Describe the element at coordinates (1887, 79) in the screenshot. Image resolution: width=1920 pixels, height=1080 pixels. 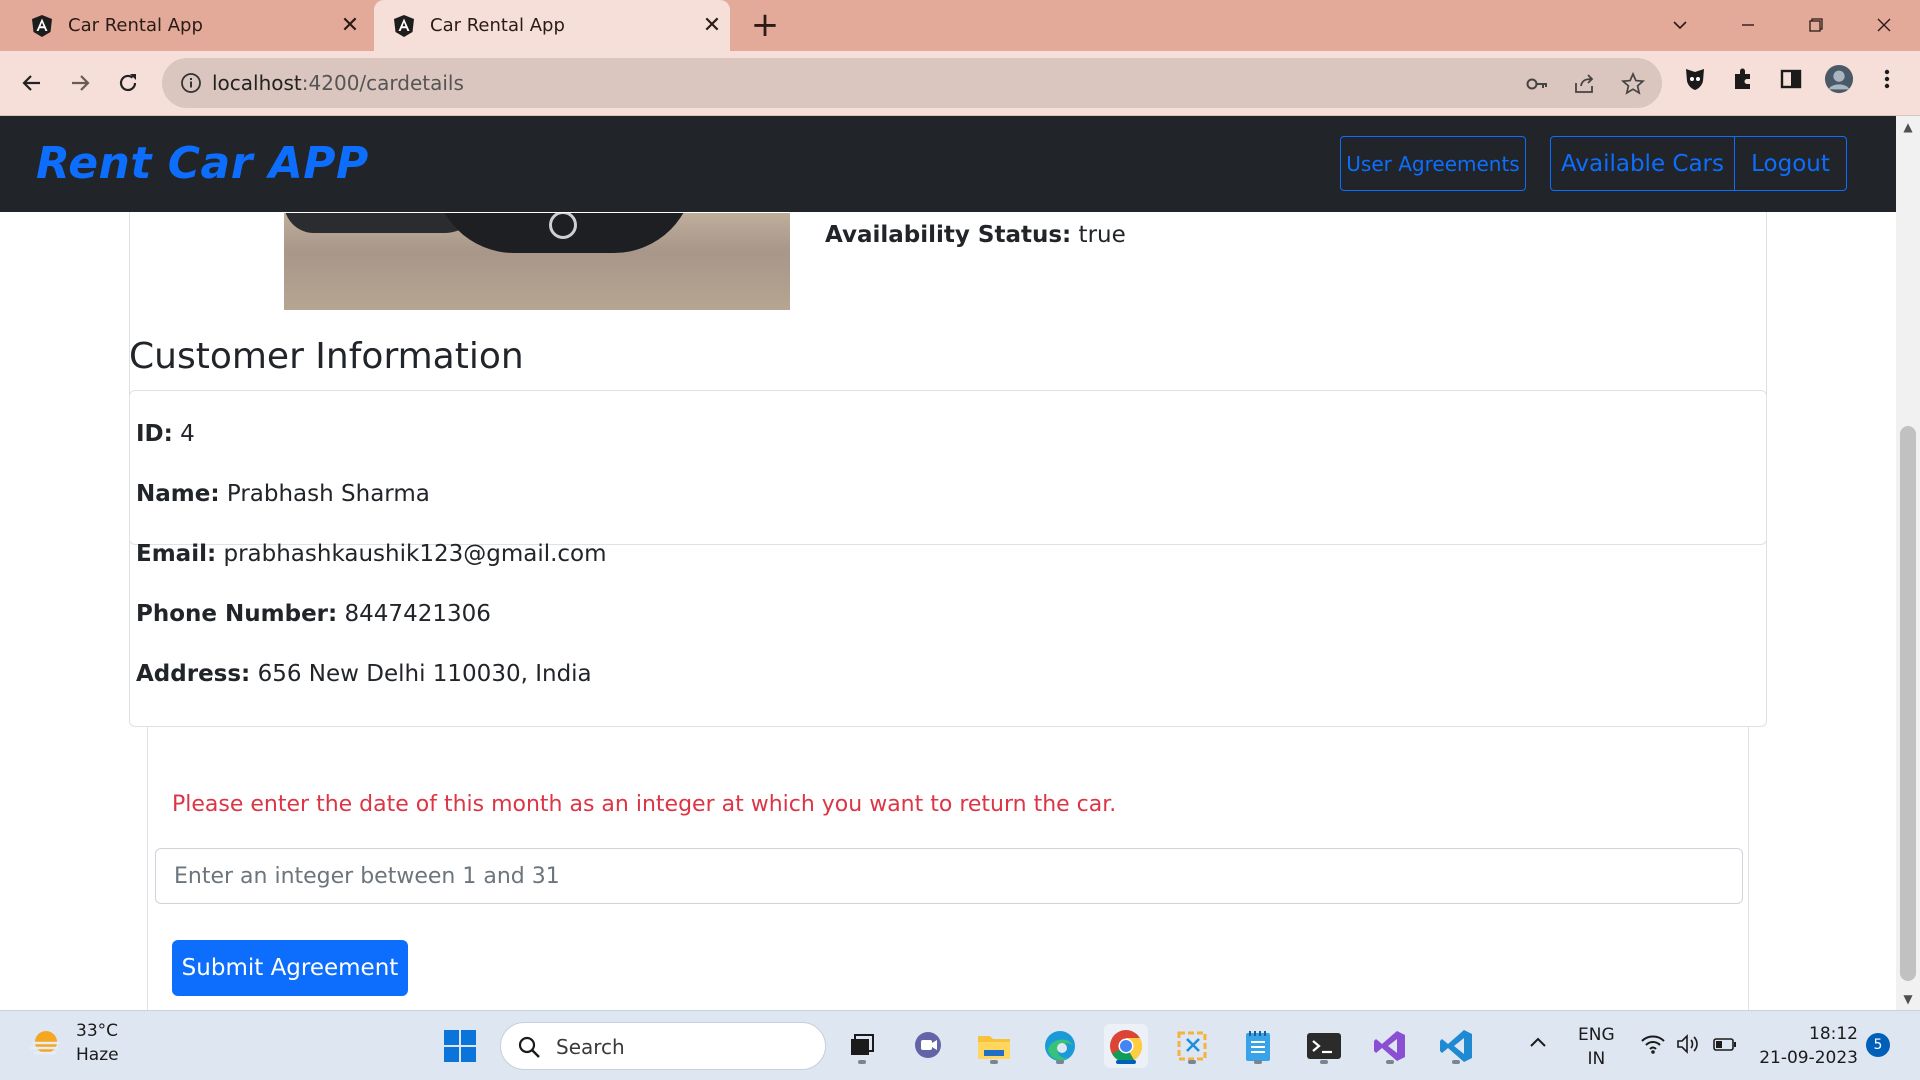
I see `browser-menu-icon` at that location.